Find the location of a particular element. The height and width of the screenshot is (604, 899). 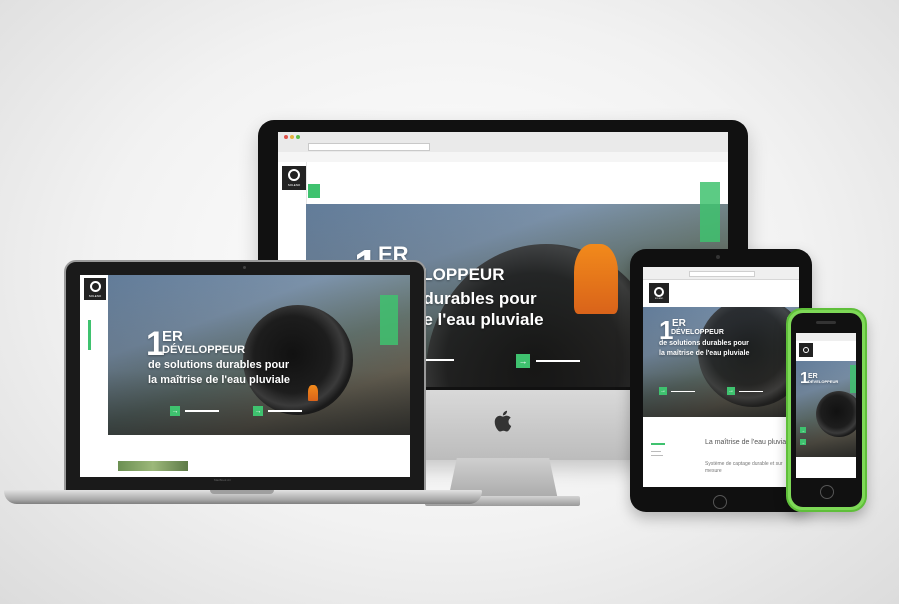

section-subtext: Système de captage durable et sur mesure is located at coordinates (744, 467).